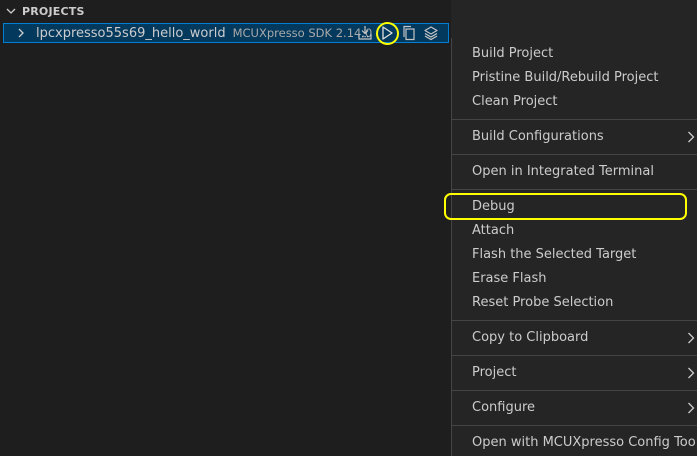  I want to click on menu-item-label: Project, so click(494, 372).